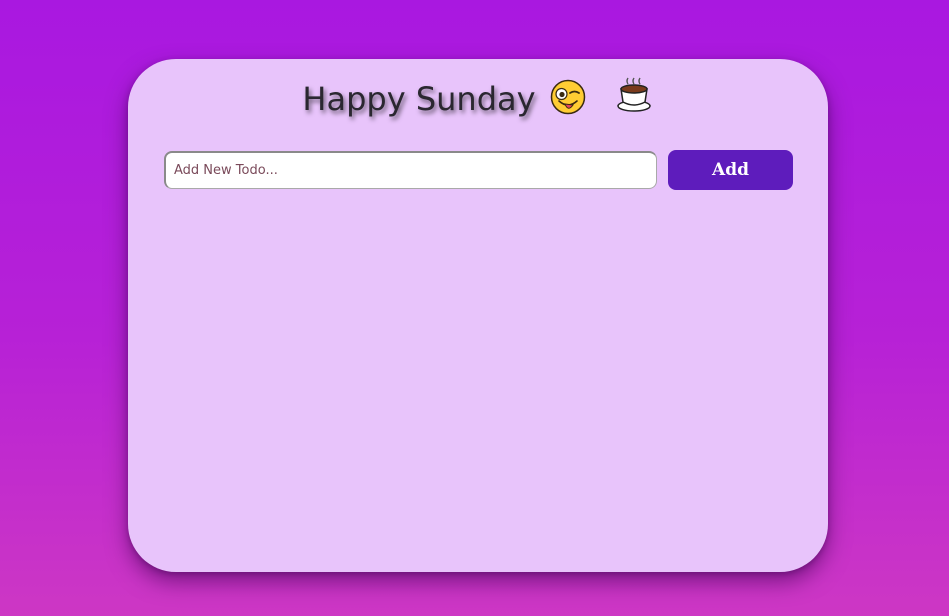 The height and width of the screenshot is (616, 949). What do you see at coordinates (419, 99) in the screenshot?
I see `page-title: Happy Sunday` at bounding box center [419, 99].